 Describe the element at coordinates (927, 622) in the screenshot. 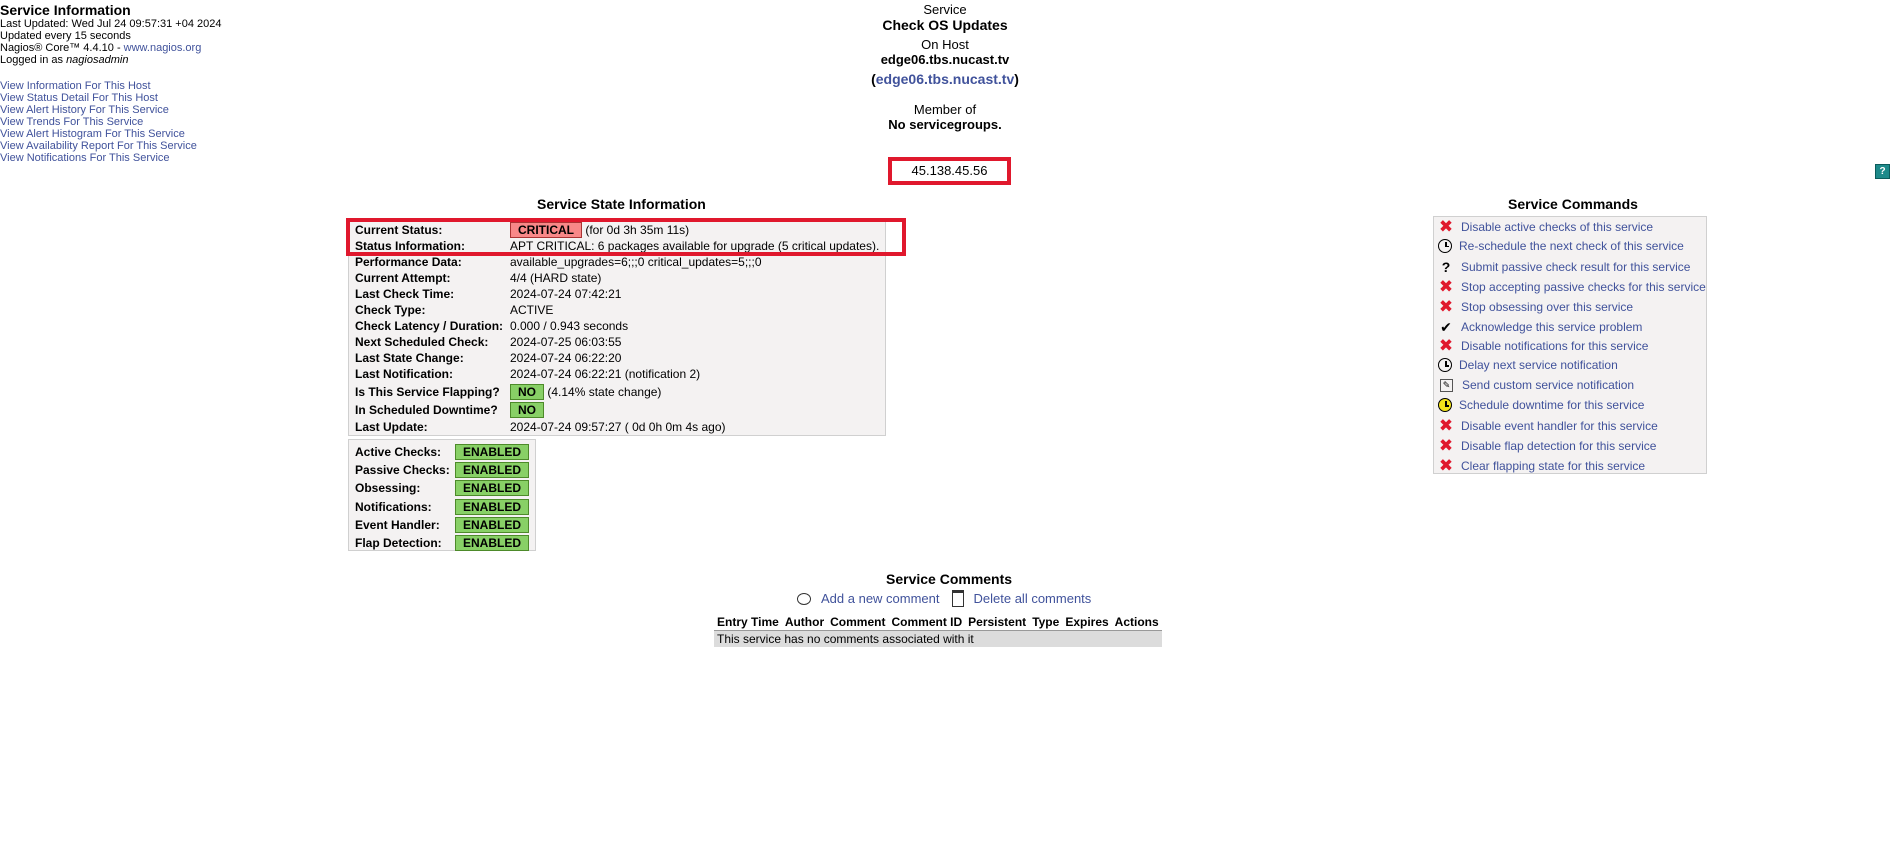

I see `column-comment-id: Comment ID` at that location.